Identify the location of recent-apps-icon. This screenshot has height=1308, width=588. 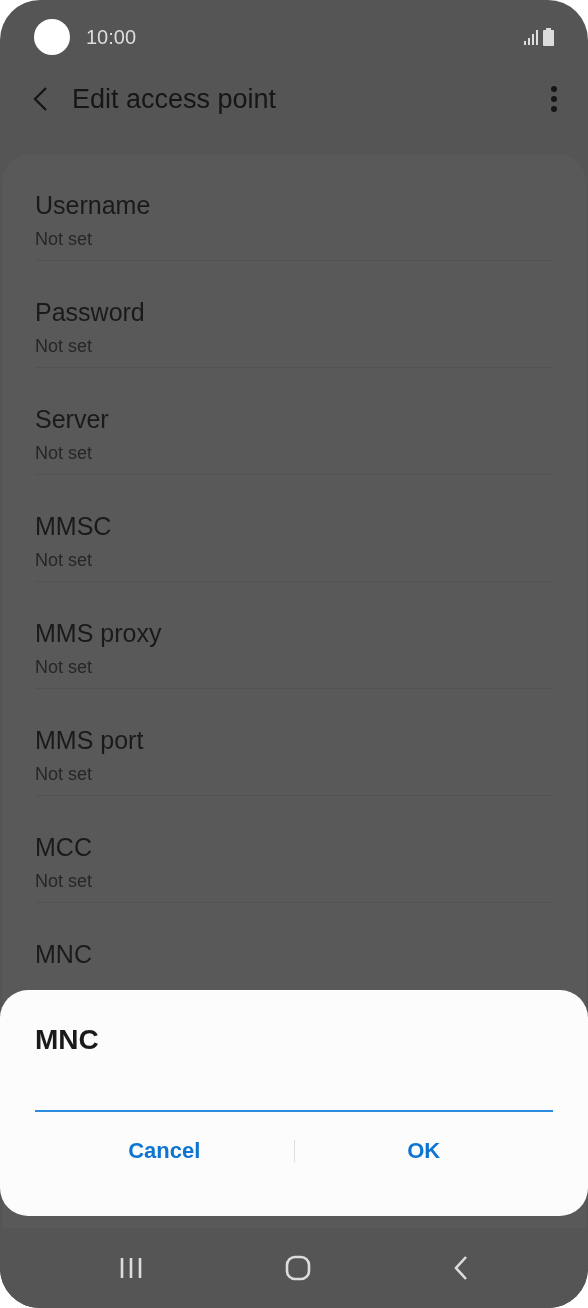
(131, 1268).